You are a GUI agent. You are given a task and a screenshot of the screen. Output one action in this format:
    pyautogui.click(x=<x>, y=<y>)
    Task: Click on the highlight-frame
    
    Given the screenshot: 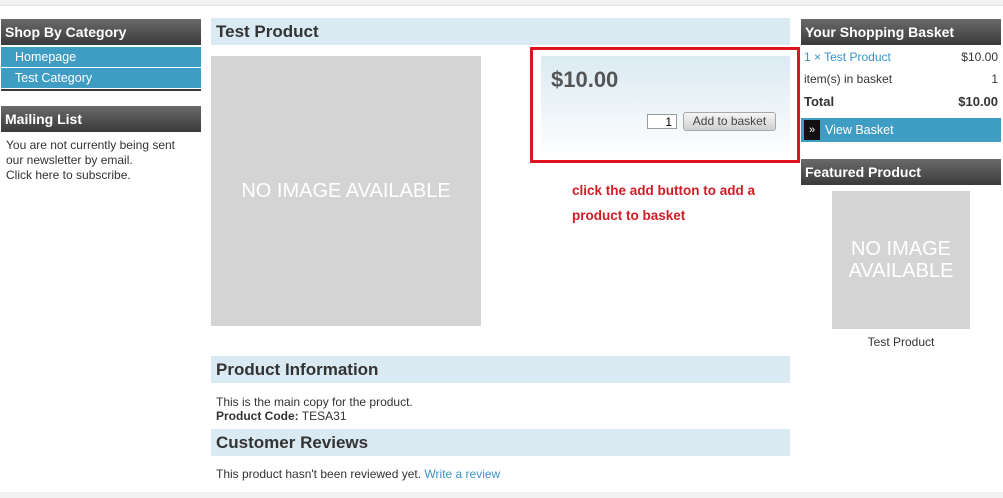 What is the action you would take?
    pyautogui.click(x=665, y=105)
    